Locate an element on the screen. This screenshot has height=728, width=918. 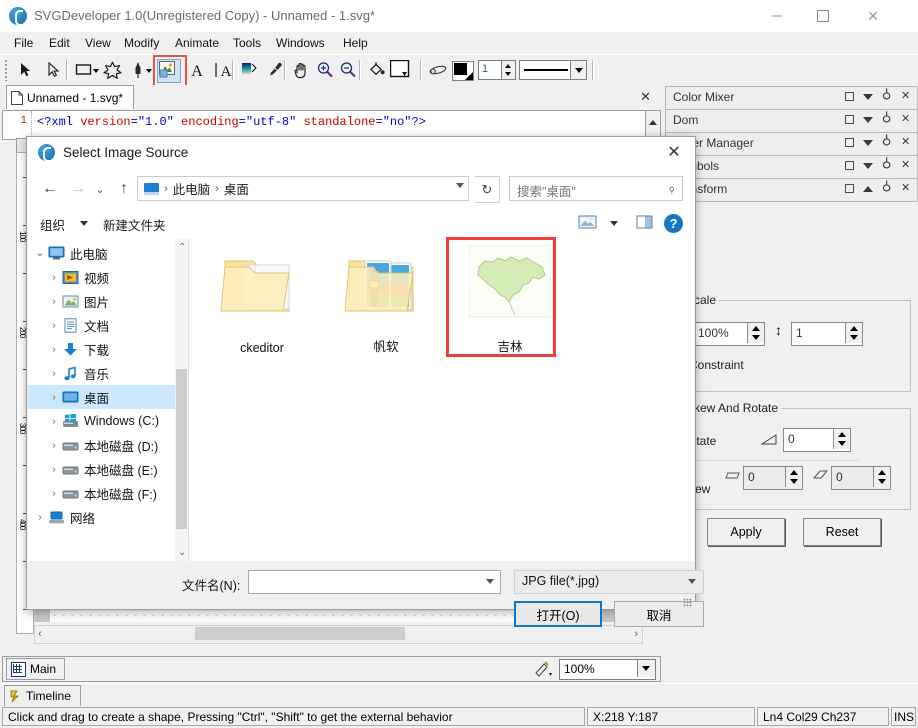
menu-file: File is located at coordinates (23, 43).